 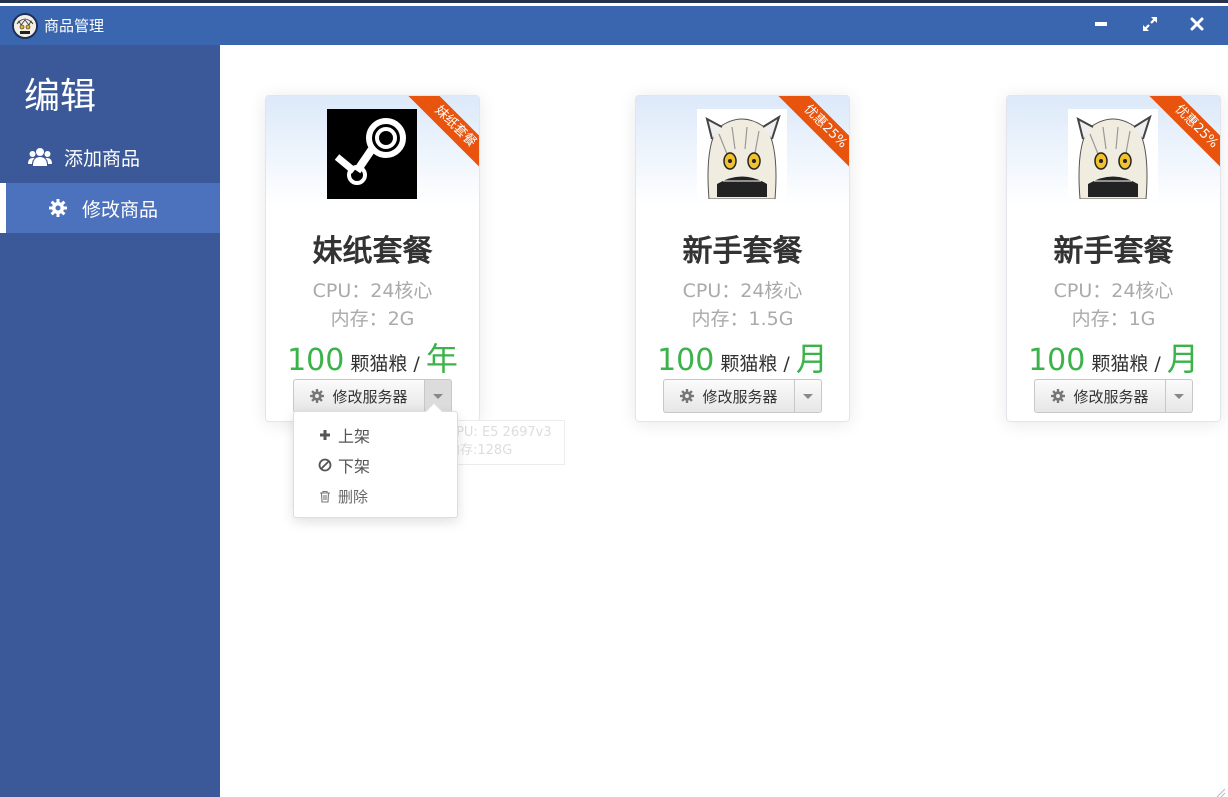 I want to click on card-price: 100 颗猫粮 / 年, so click(x=372, y=357).